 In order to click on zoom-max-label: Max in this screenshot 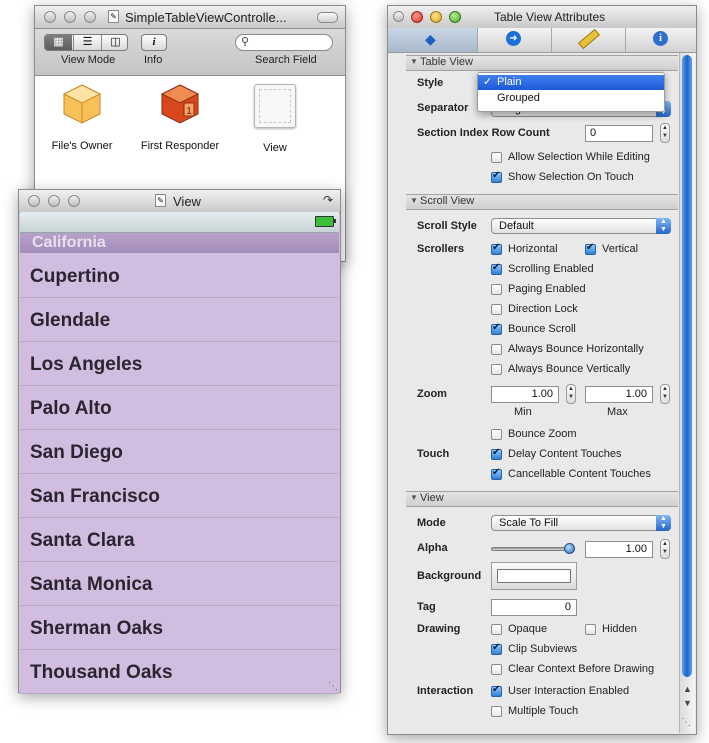, I will do `click(617, 412)`.